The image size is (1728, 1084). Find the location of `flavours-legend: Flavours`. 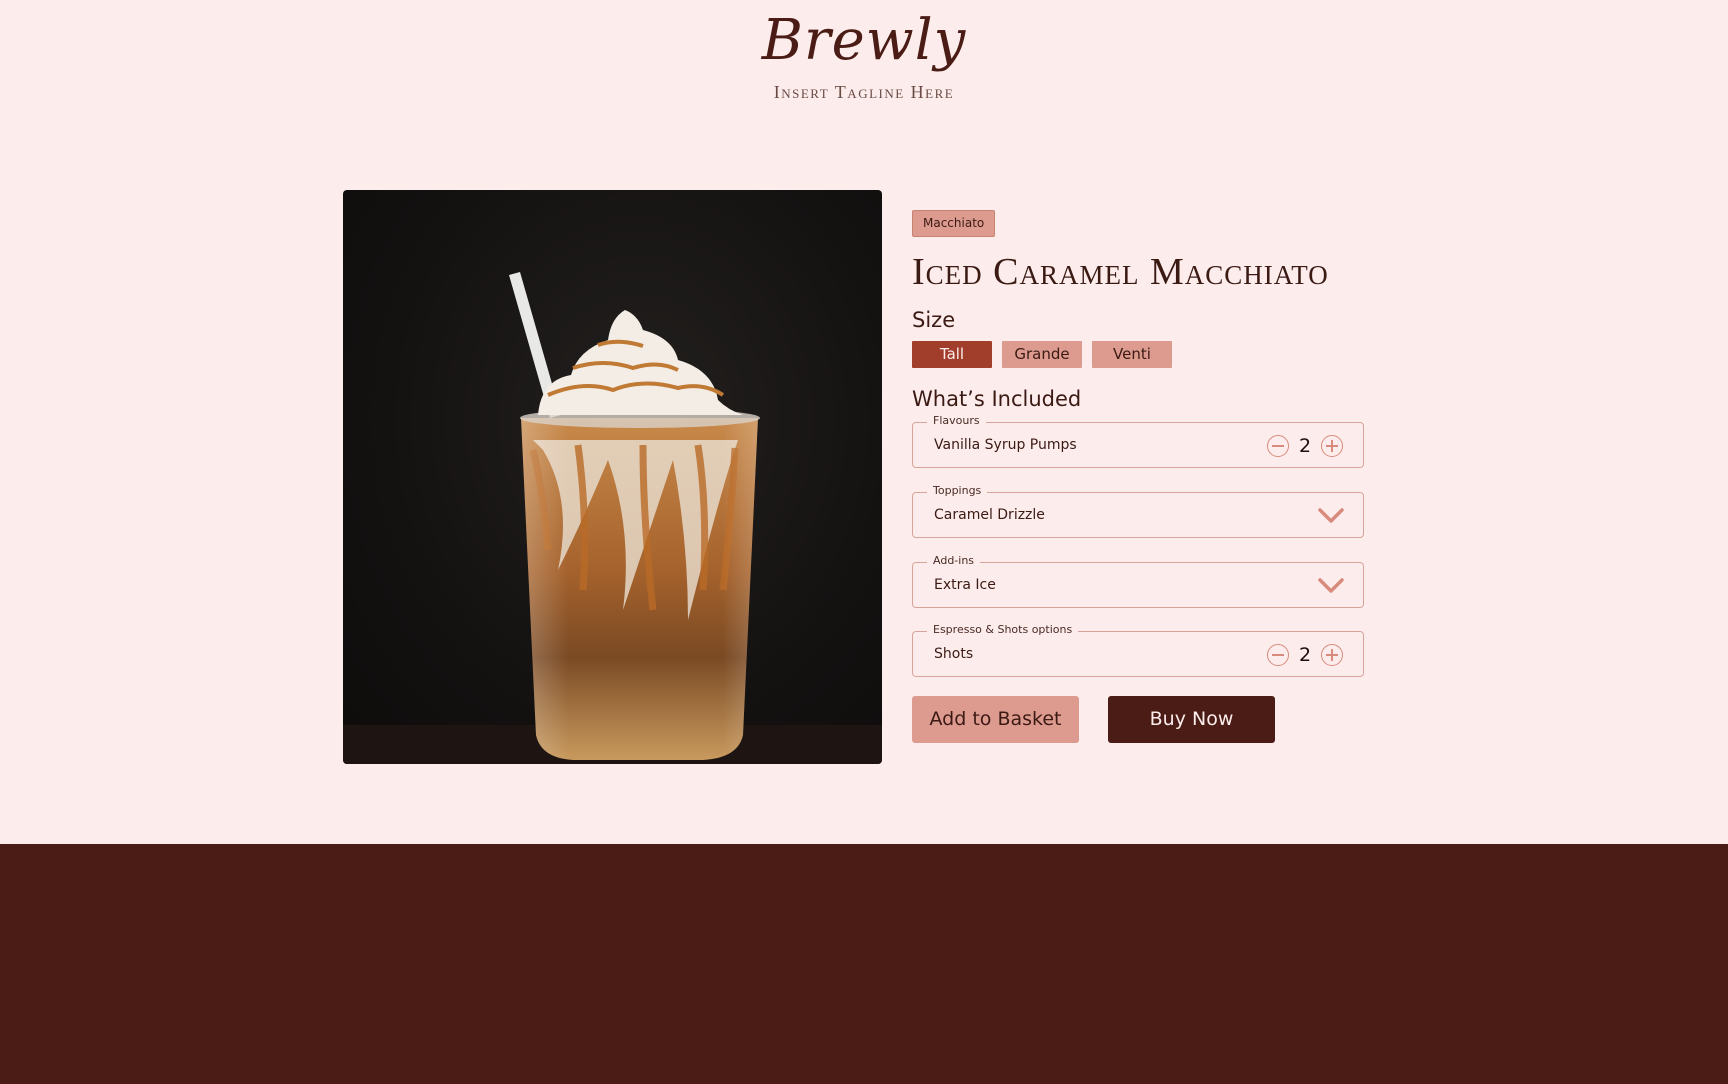

flavours-legend: Flavours is located at coordinates (956, 420).